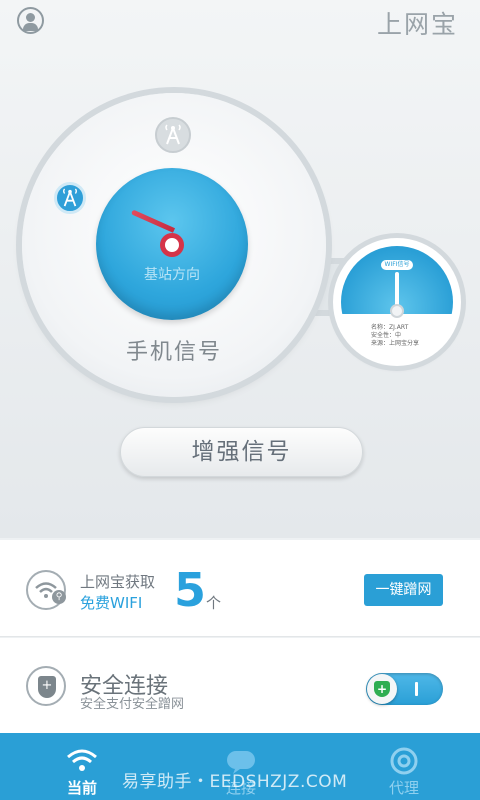  I want to click on chrome-icon, so click(404, 761).